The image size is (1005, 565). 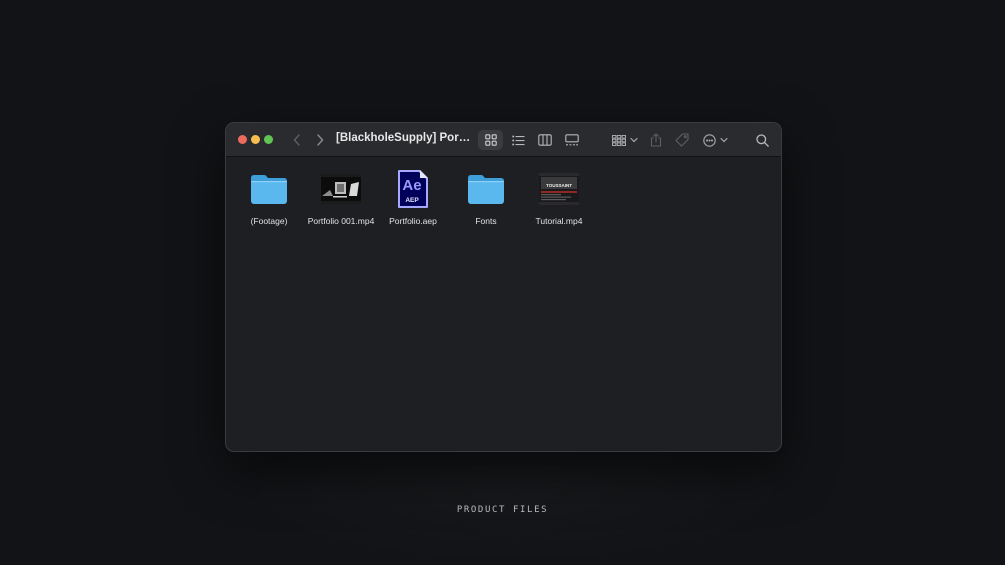 I want to click on search-button, so click(x=762, y=140).